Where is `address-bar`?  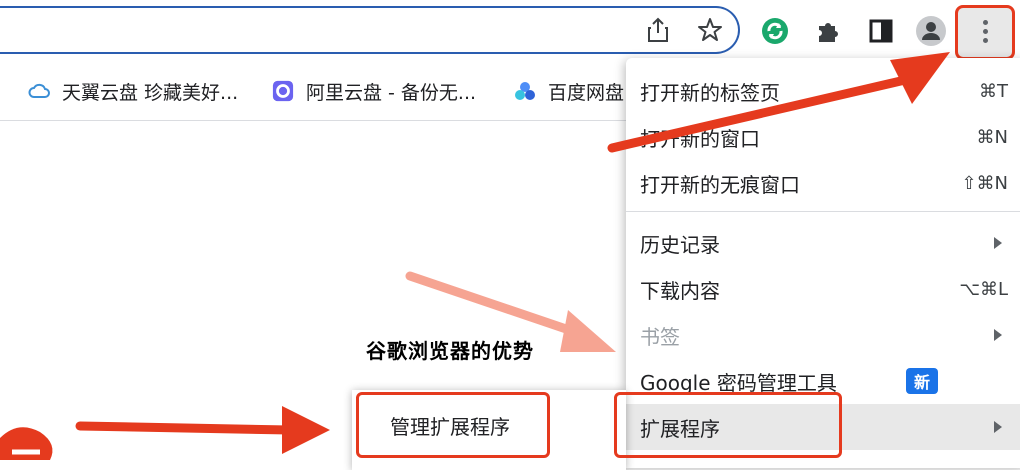 address-bar is located at coordinates (370, 30).